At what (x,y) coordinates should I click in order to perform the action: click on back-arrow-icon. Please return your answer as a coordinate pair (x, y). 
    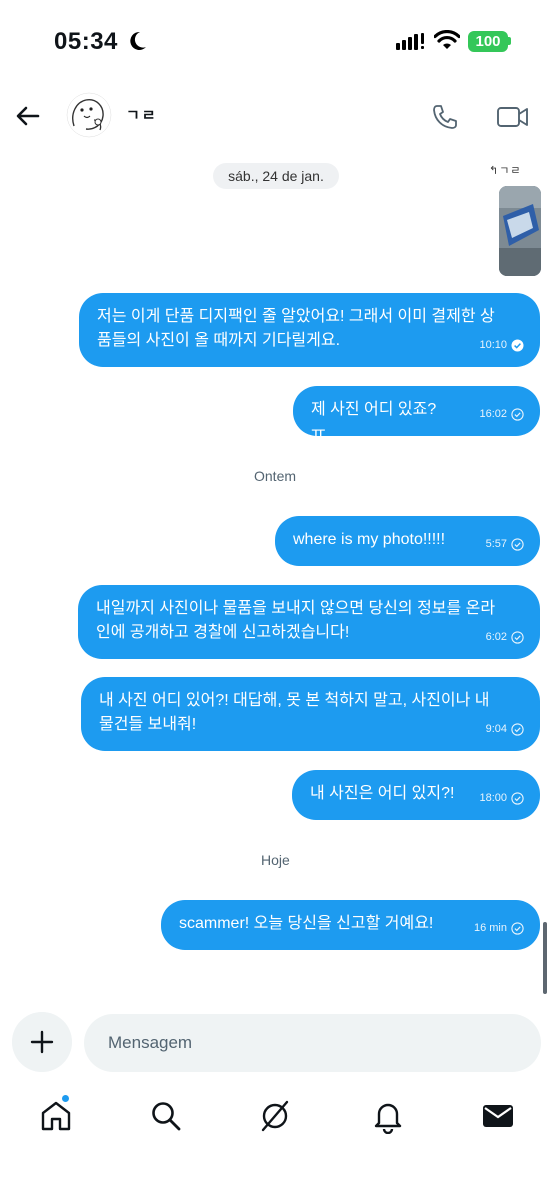
    Looking at the image, I should click on (28, 116).